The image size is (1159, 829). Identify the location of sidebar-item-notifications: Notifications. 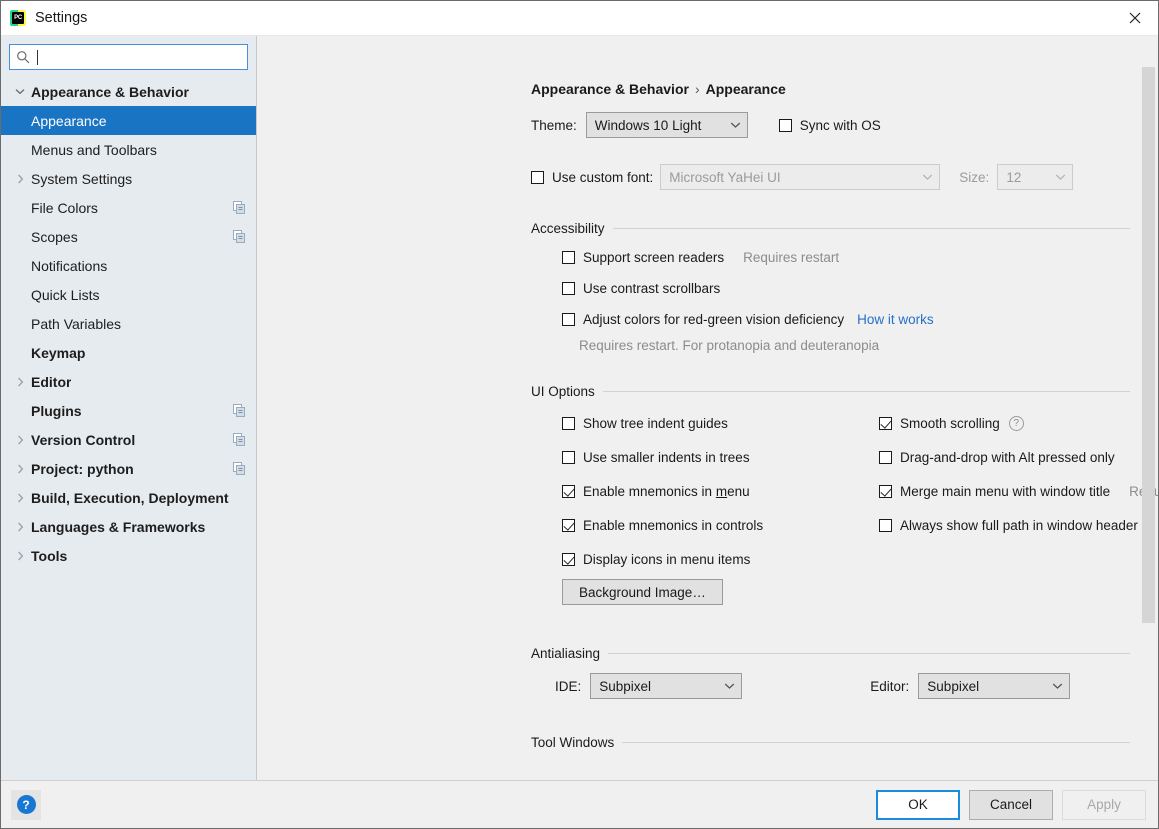
(128, 265).